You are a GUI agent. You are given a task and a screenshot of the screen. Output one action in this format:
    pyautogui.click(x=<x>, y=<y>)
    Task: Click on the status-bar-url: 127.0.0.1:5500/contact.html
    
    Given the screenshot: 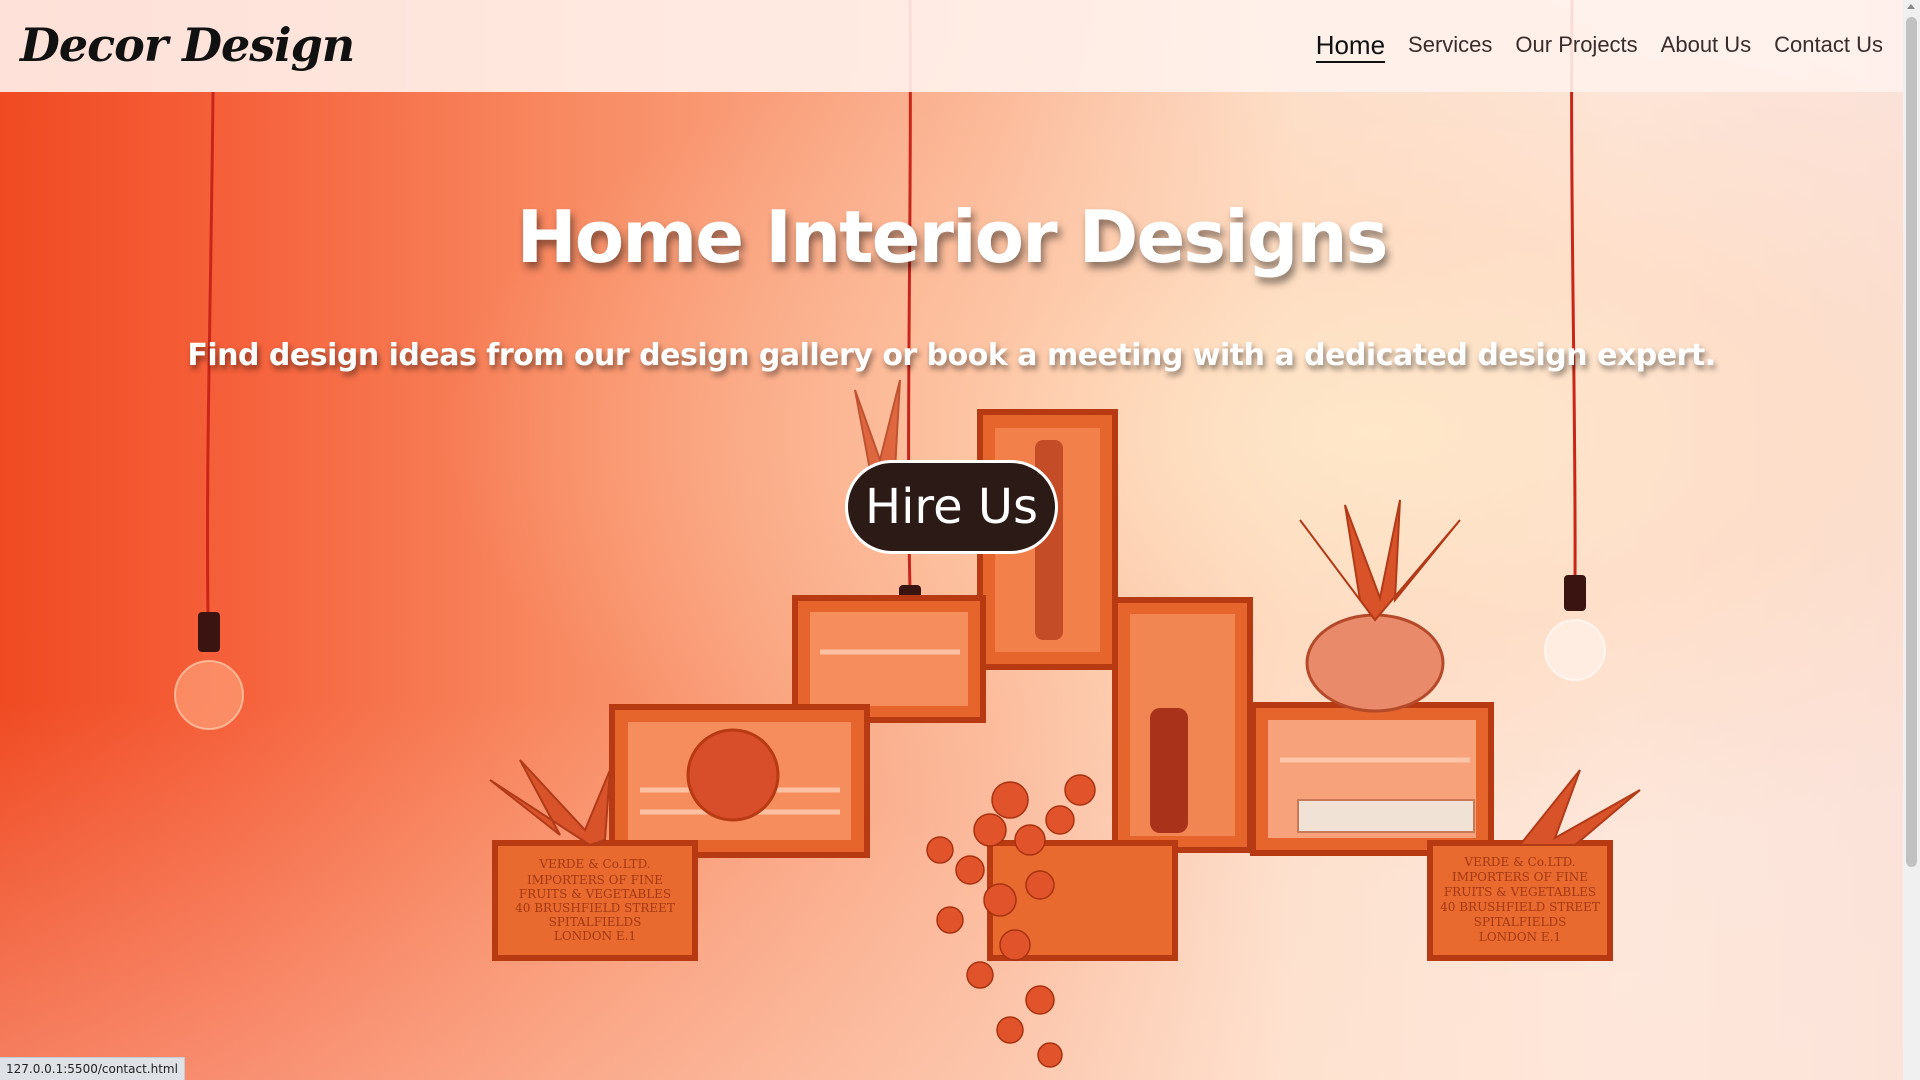 What is the action you would take?
    pyautogui.click(x=92, y=1068)
    